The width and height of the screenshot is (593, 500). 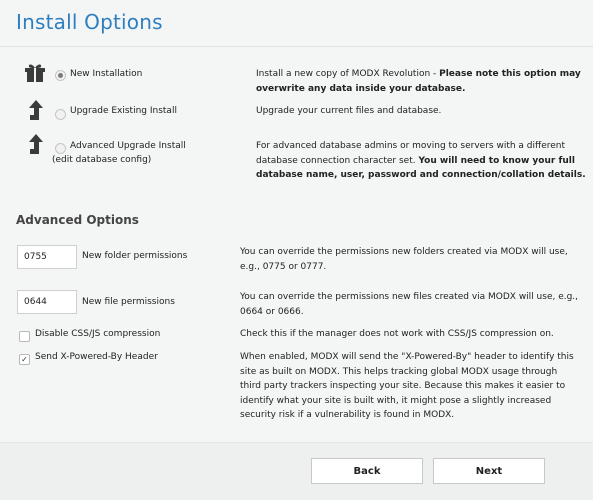 What do you see at coordinates (77, 220) in the screenshot?
I see `advanced-options-heading: Advanced Options` at bounding box center [77, 220].